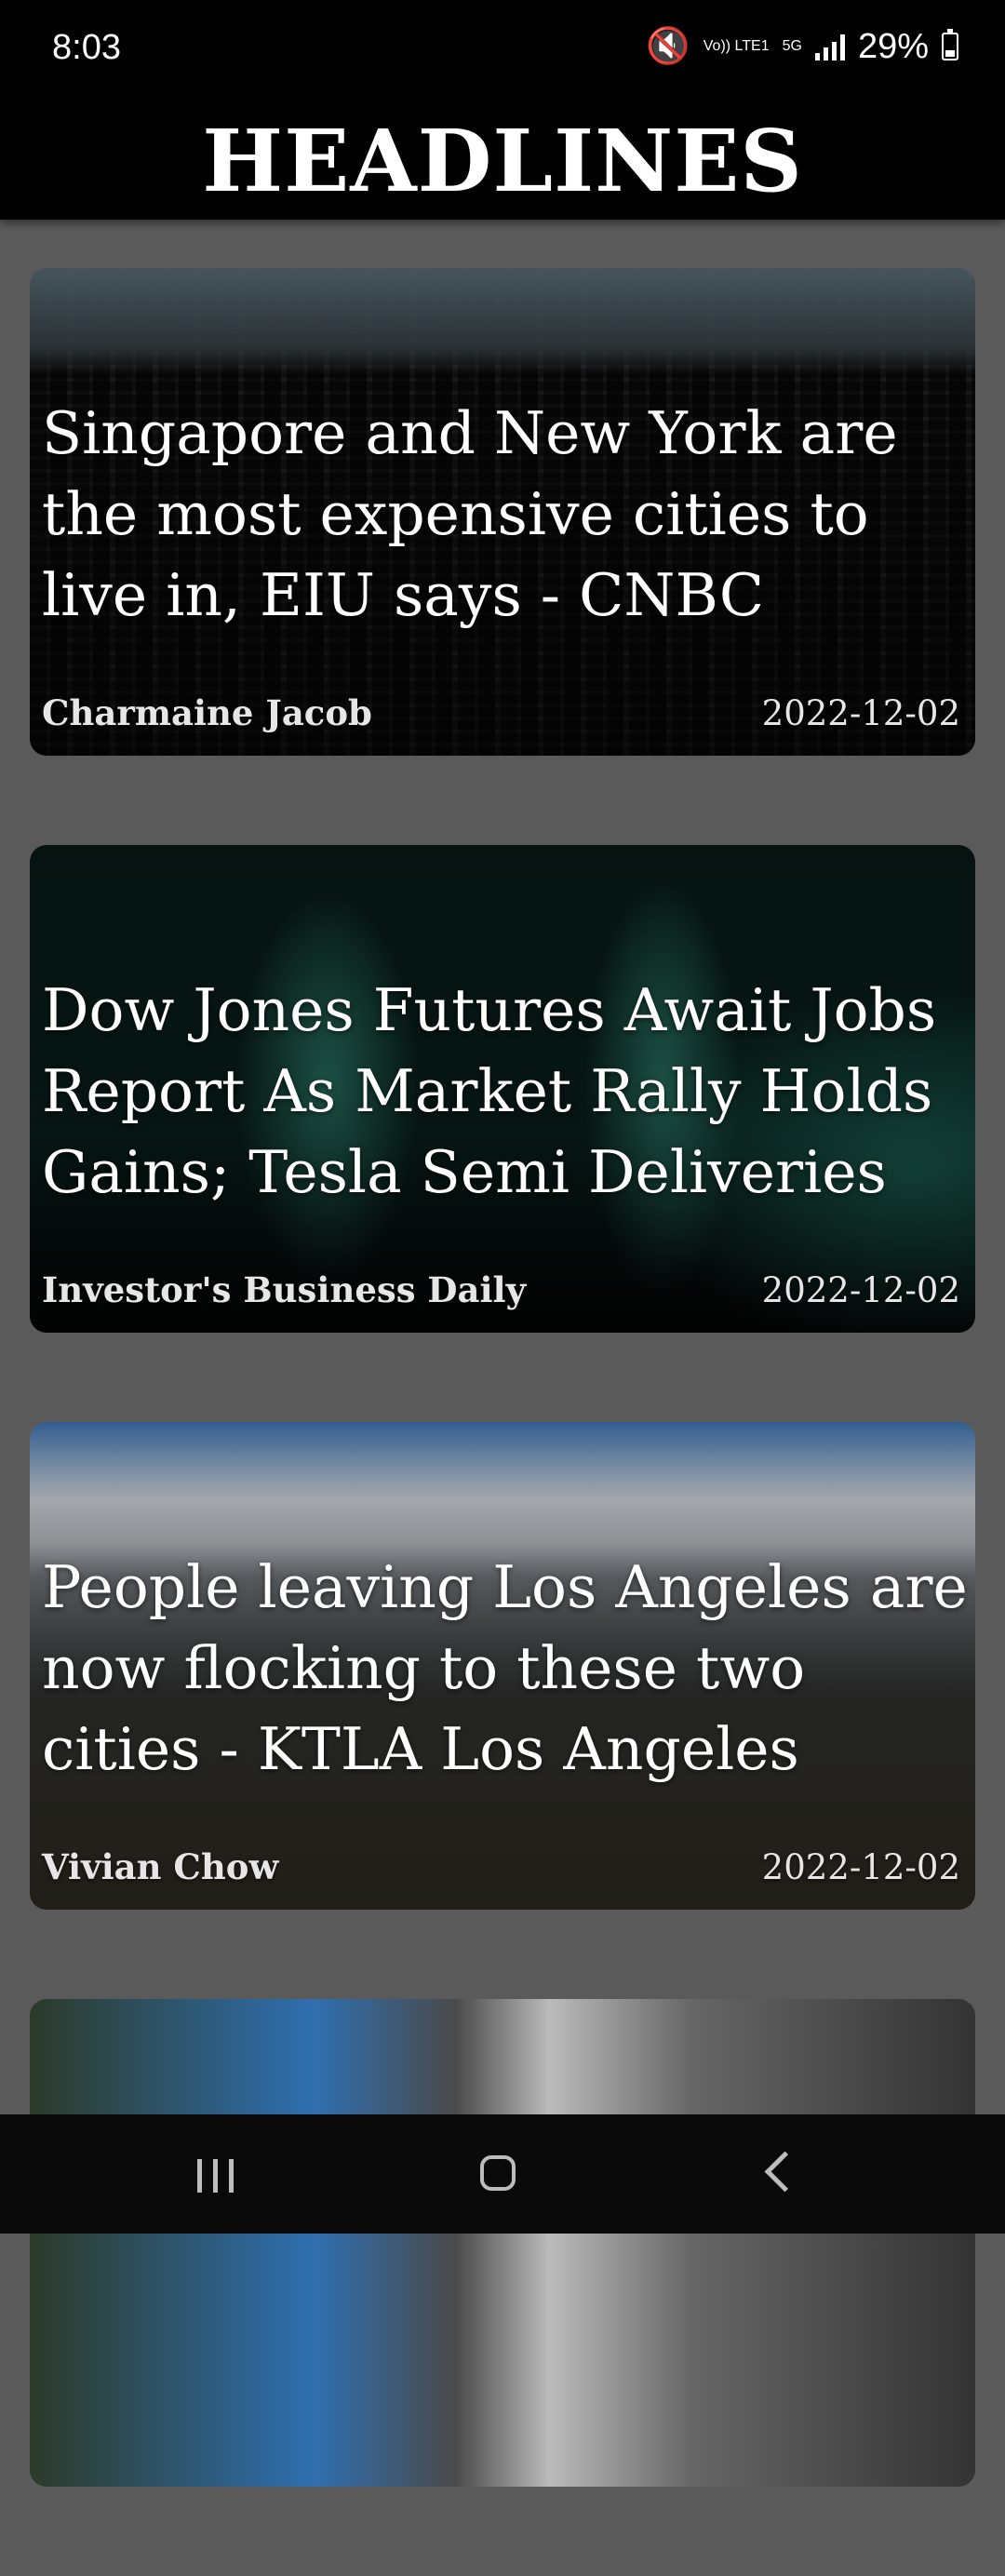  What do you see at coordinates (792, 46) in the screenshot?
I see `network-5g-icon: 5G` at bounding box center [792, 46].